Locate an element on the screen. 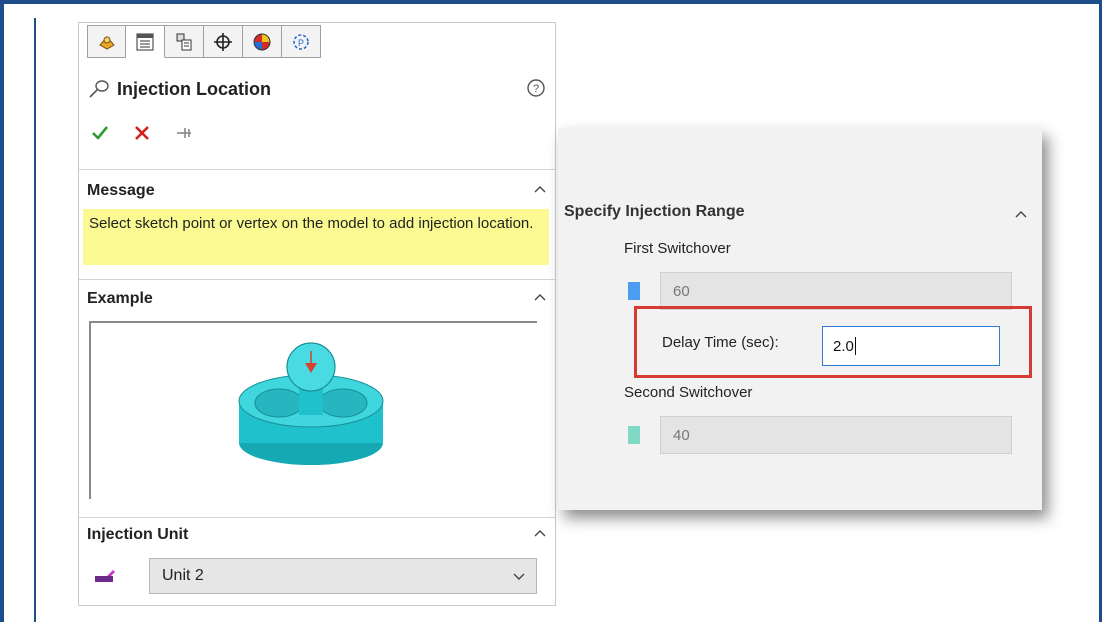 This screenshot has width=1102, height=622. injection-unit-dropdown: Unit 2 is located at coordinates (343, 576).